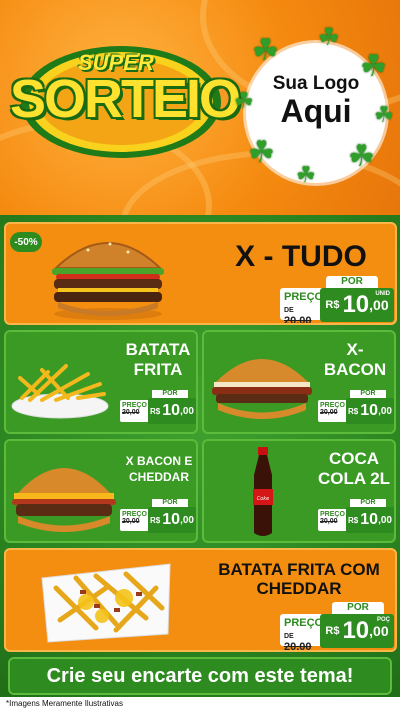 This screenshot has width=400, height=711. Describe the element at coordinates (200, 704) in the screenshot. I see `disclaimer-text: *Imagens Meramente Ilustrativas` at that location.